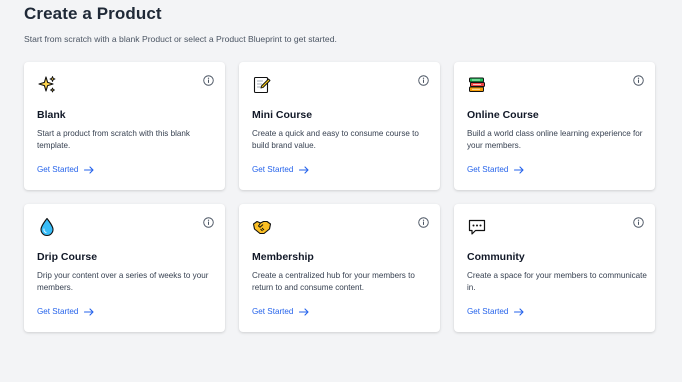  I want to click on card-title: Membership, so click(283, 257).